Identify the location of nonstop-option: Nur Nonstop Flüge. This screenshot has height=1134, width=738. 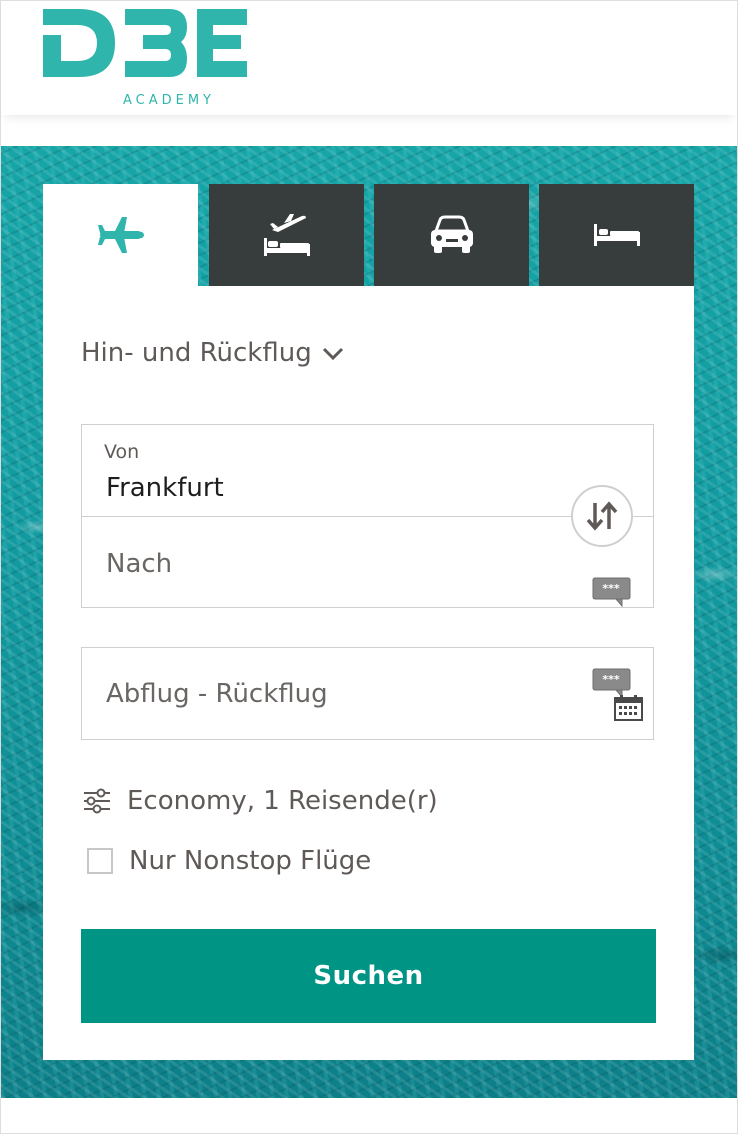
(229, 861).